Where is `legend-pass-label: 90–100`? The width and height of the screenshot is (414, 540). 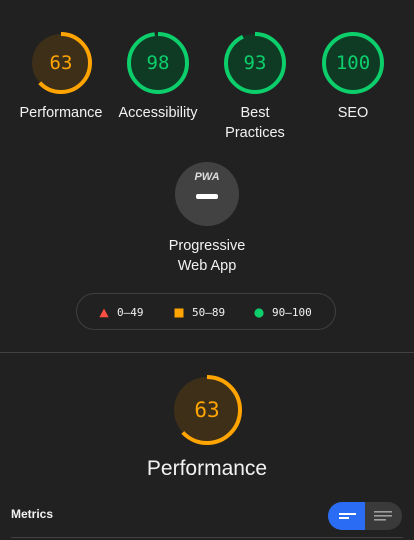
legend-pass-label: 90–100 is located at coordinates (292, 312).